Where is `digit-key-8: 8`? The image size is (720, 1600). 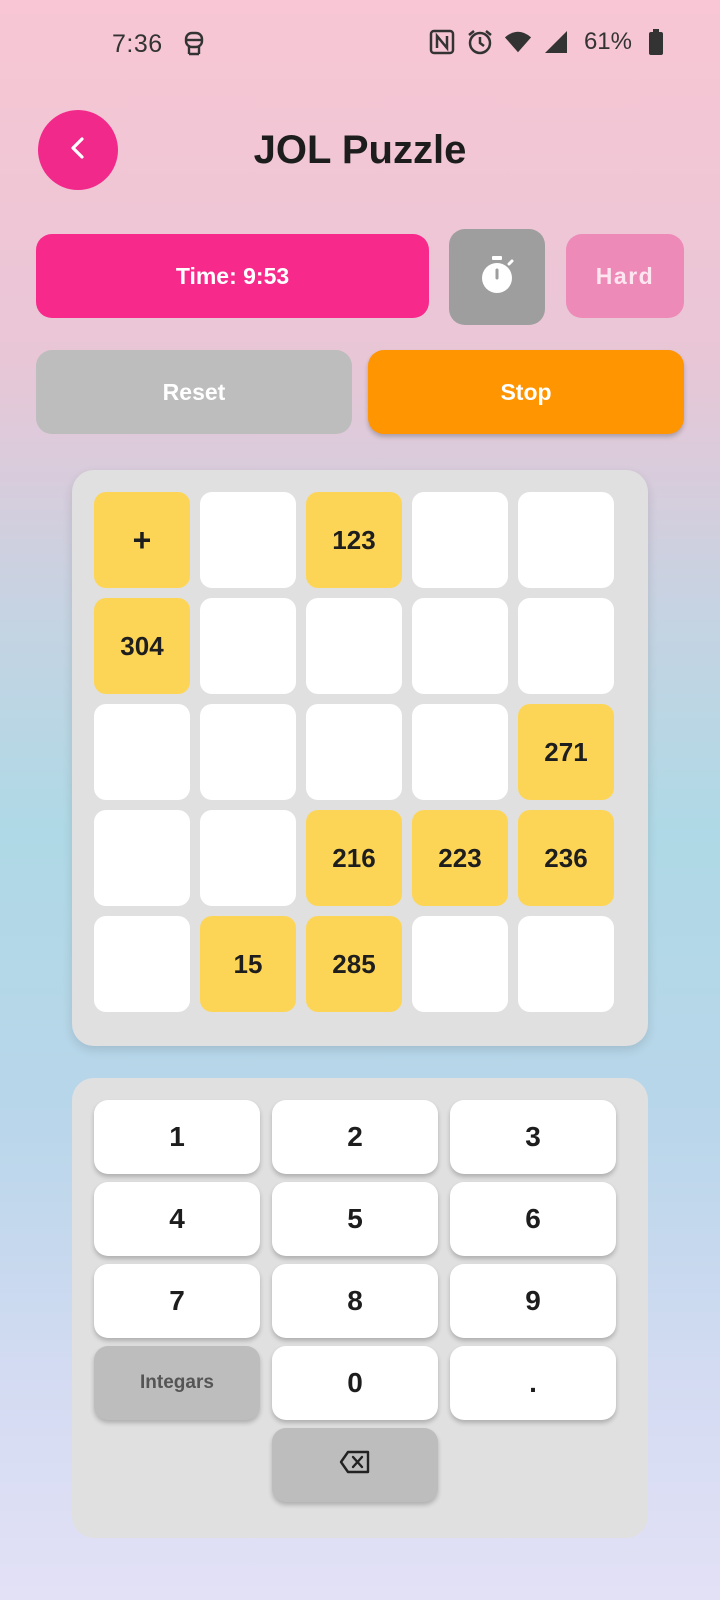
digit-key-8: 8 is located at coordinates (355, 1301).